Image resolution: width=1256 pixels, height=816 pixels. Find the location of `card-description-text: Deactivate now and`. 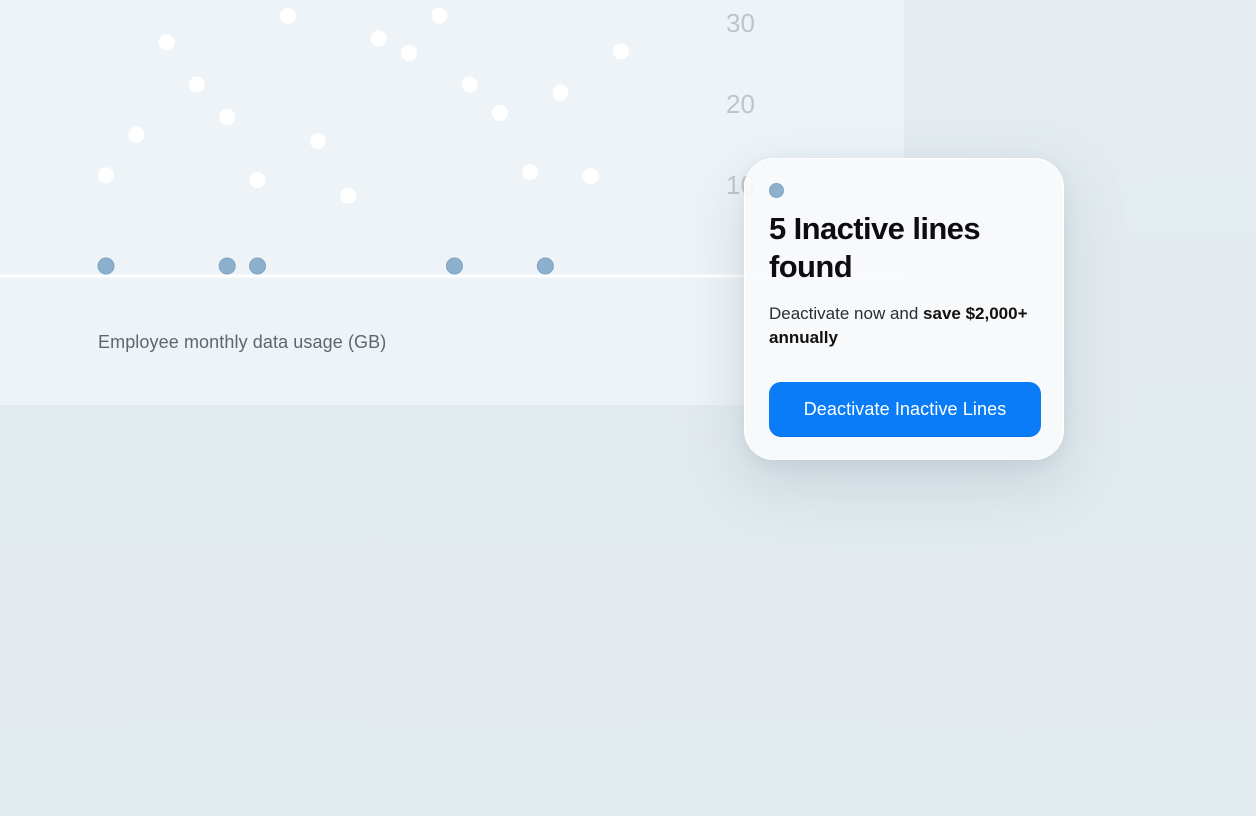

card-description-text: Deactivate now and is located at coordinates (846, 313).